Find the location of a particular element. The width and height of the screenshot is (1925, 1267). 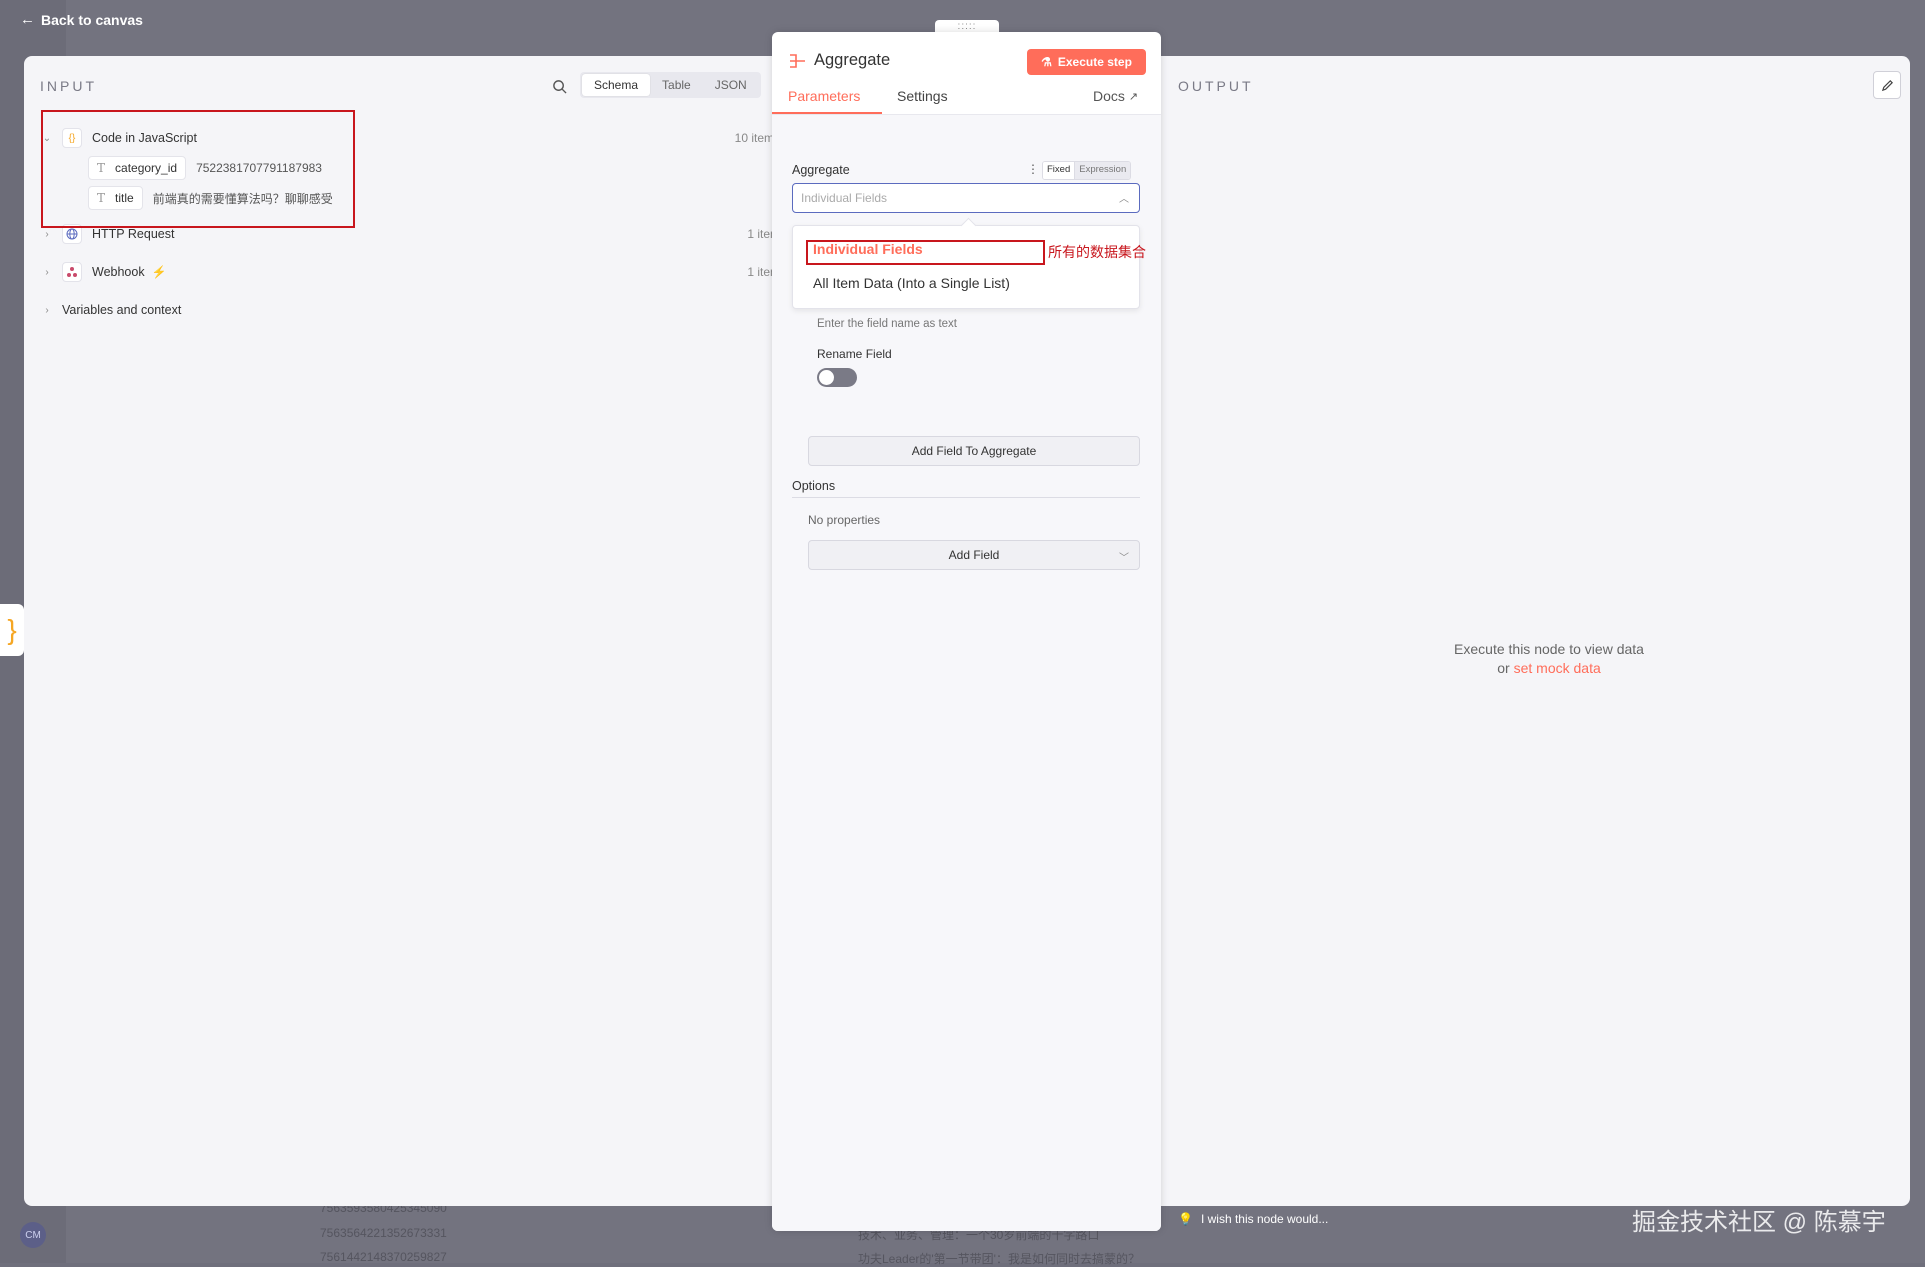

aggregate-field-label: Aggregate is located at coordinates (821, 170).